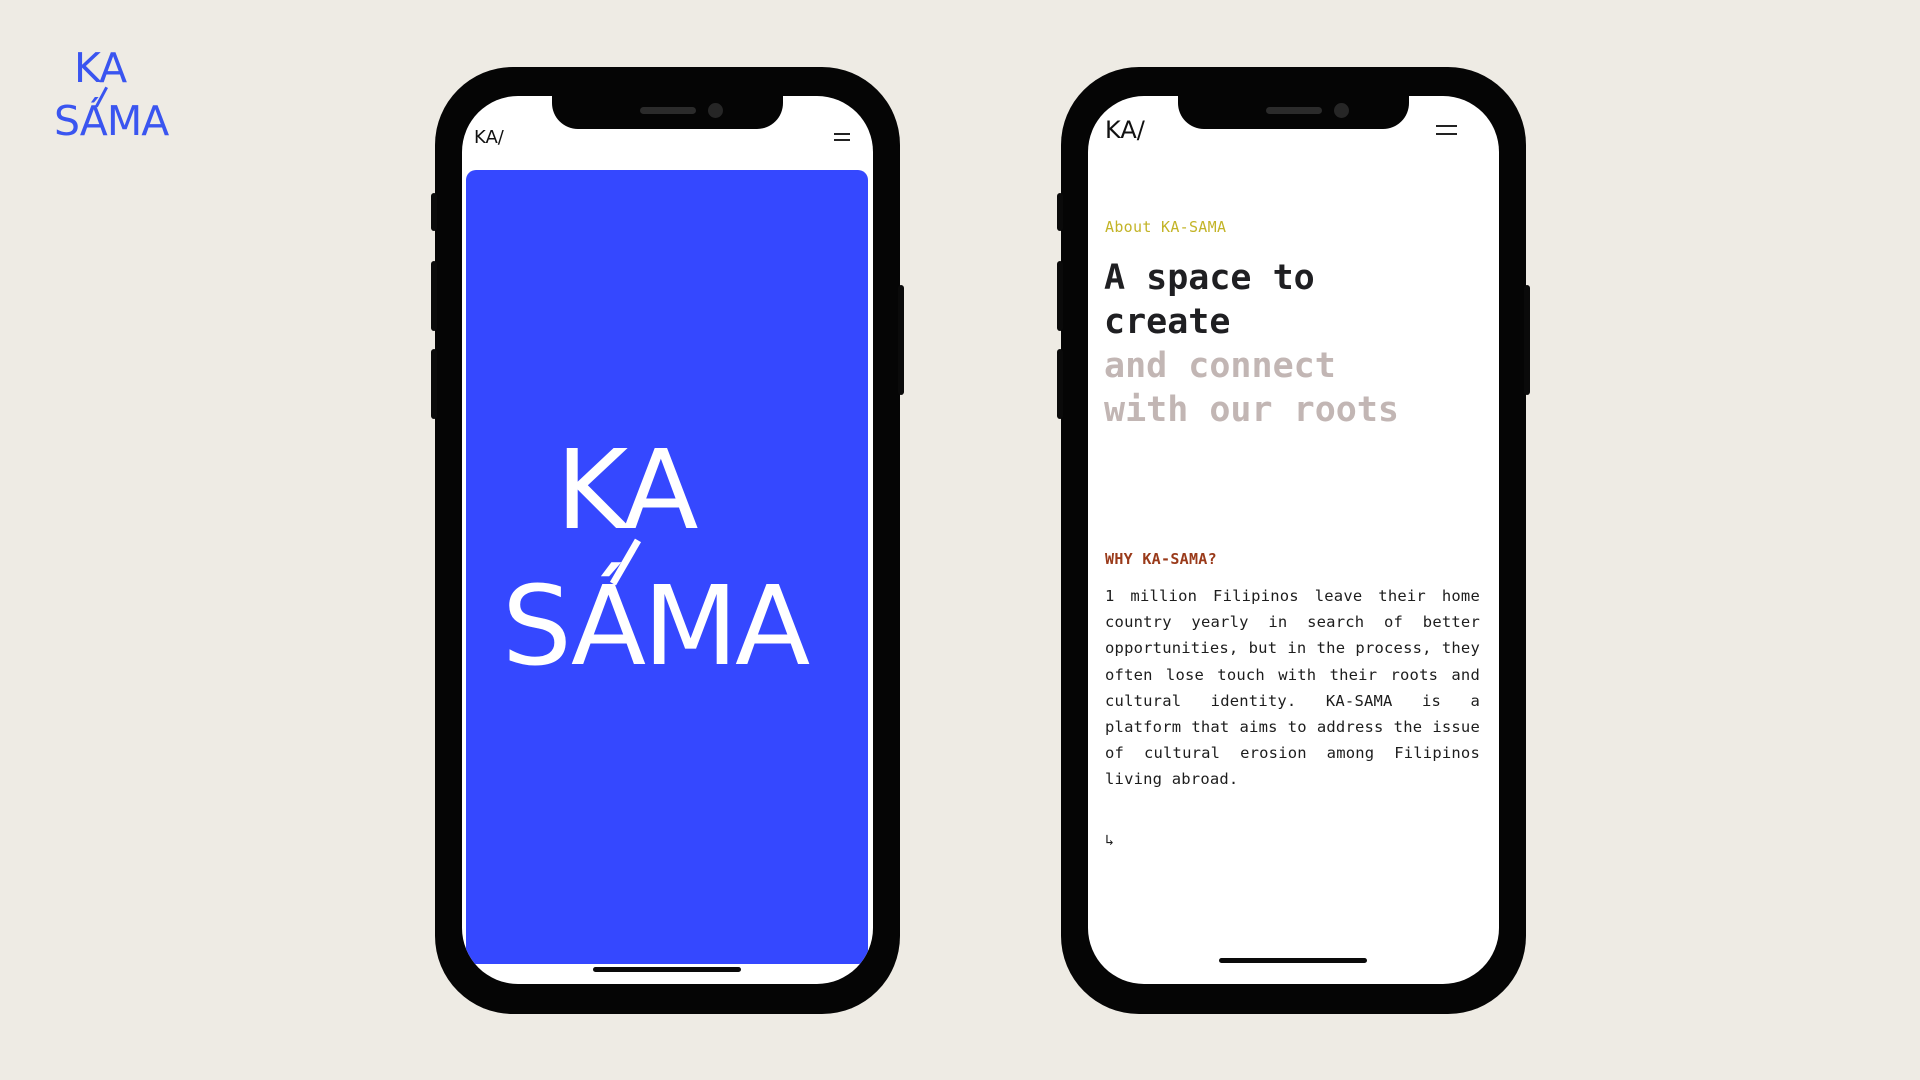 The width and height of the screenshot is (1920, 1080). Describe the element at coordinates (100, 68) in the screenshot. I see `logo-line-1: KA` at that location.